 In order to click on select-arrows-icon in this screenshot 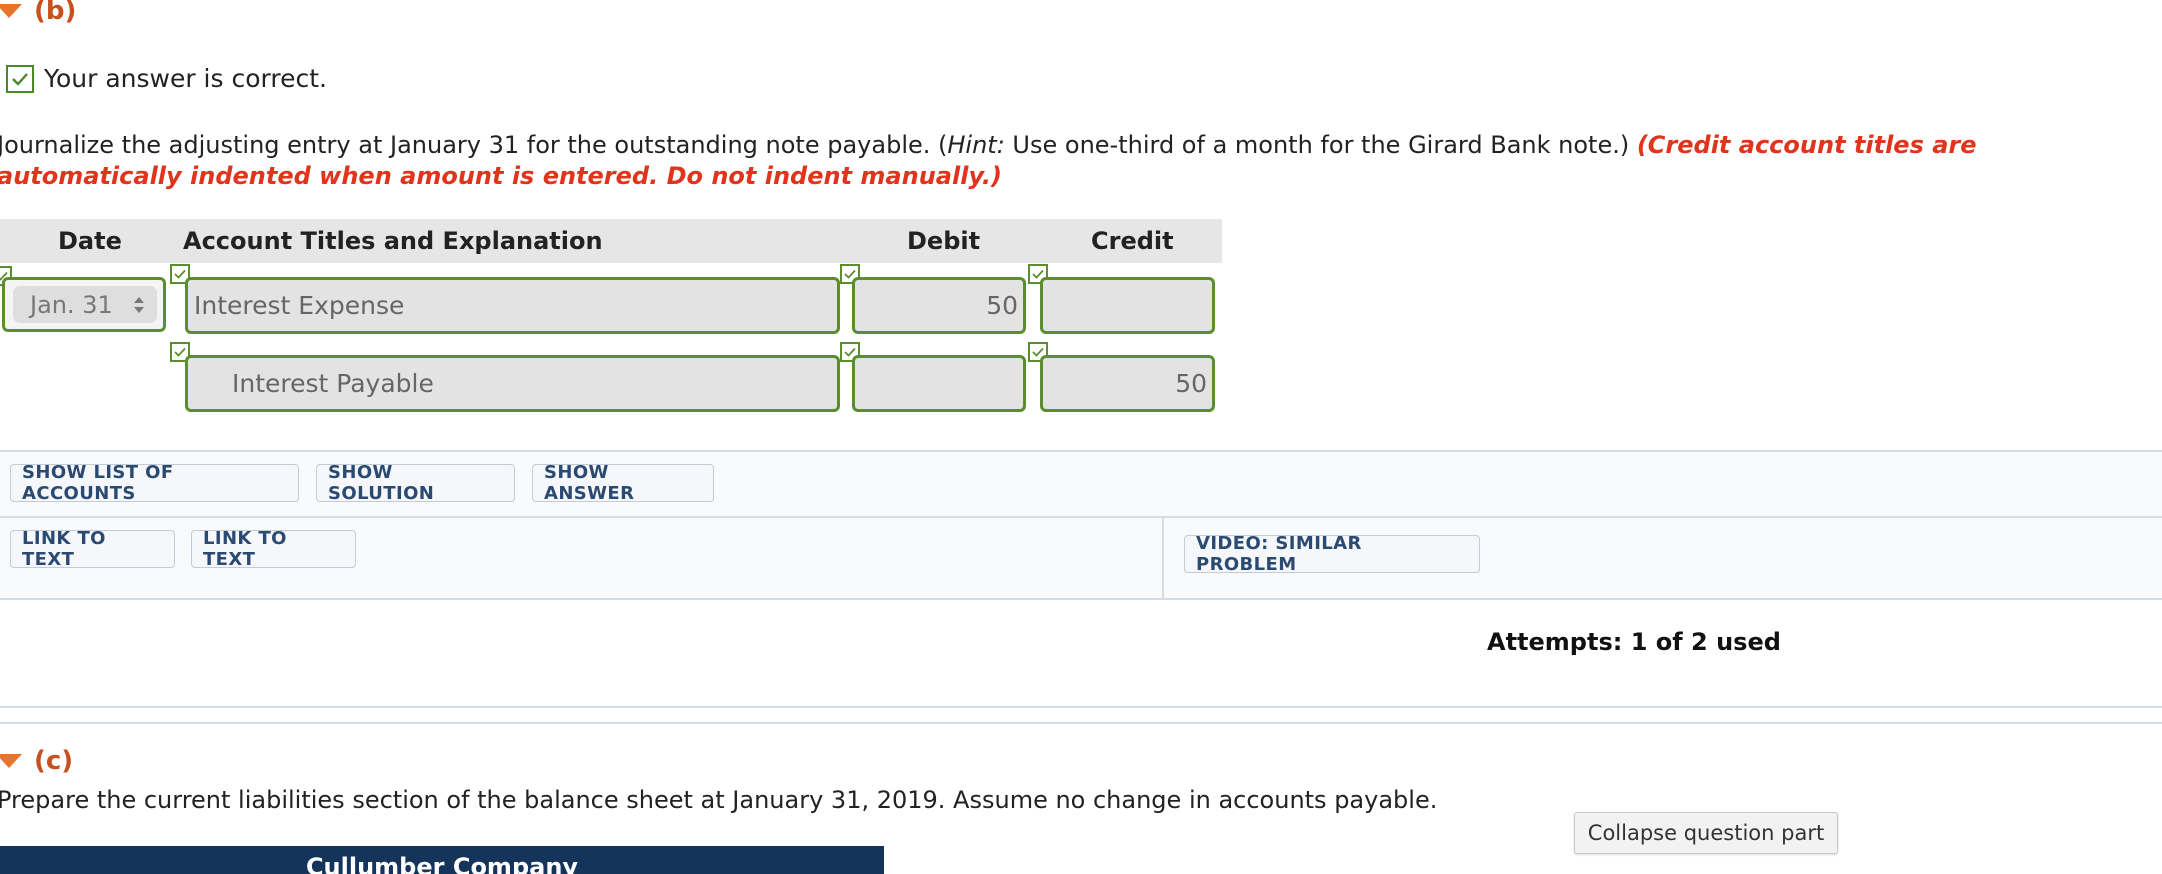, I will do `click(139, 305)`.